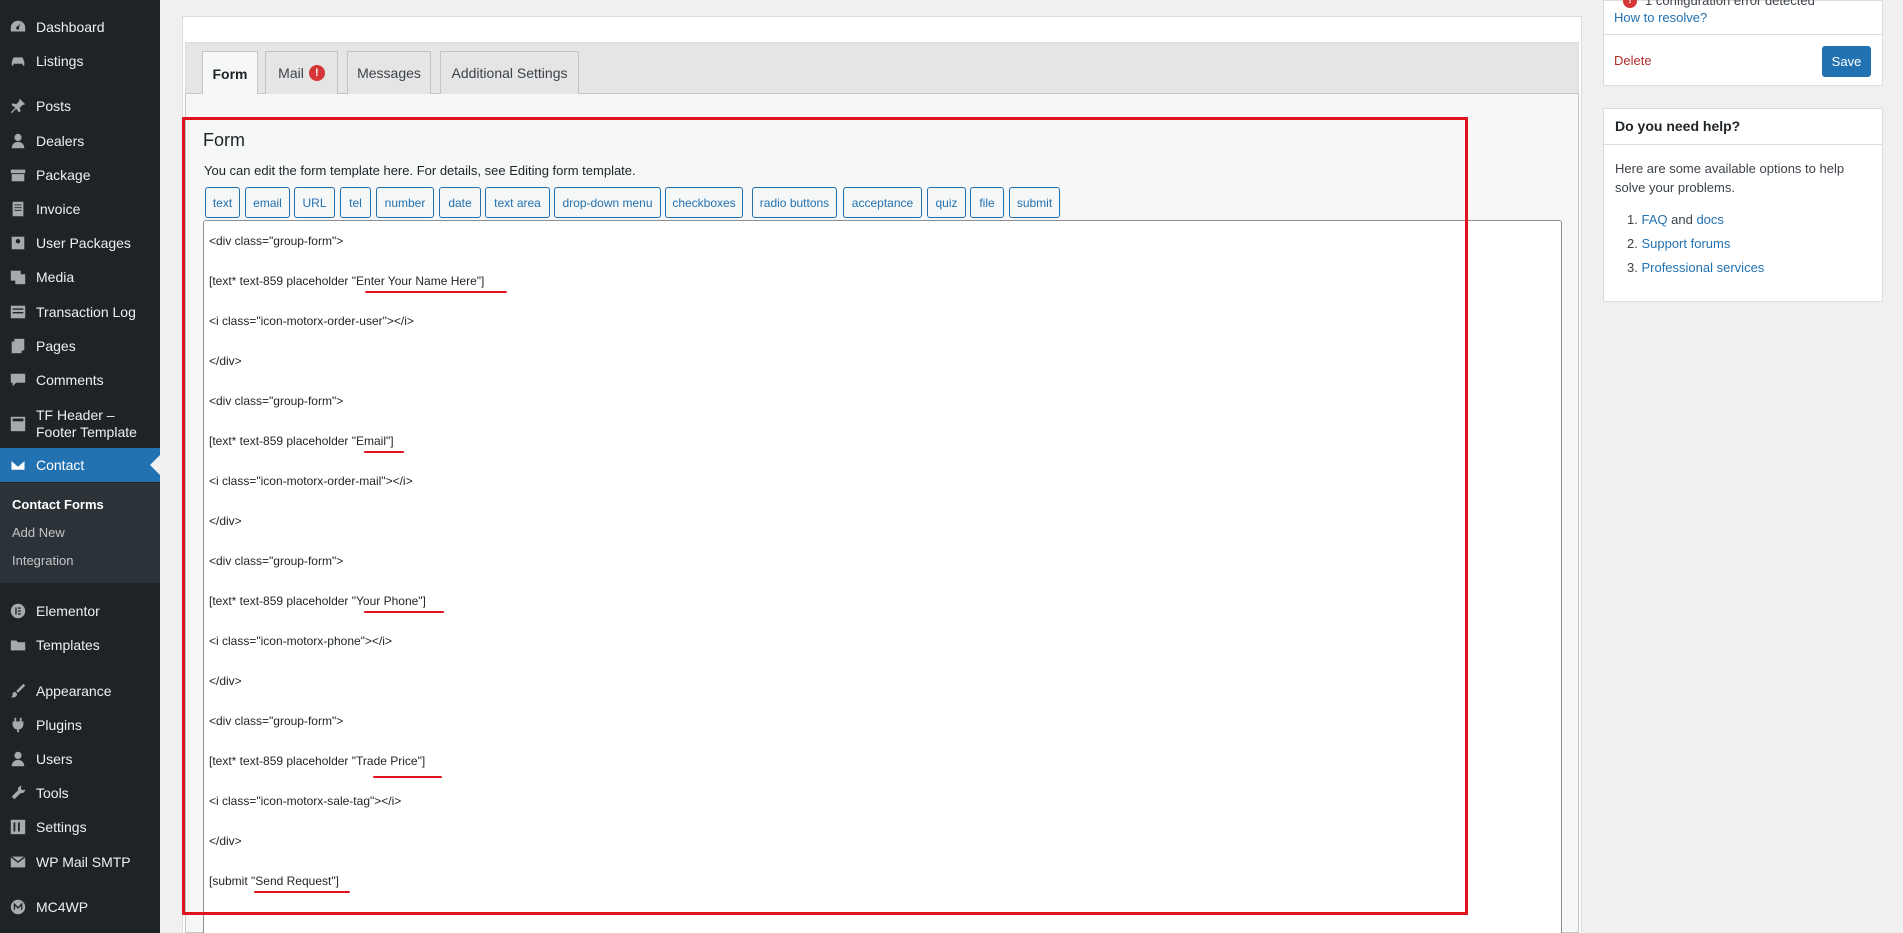  What do you see at coordinates (58, 504) in the screenshot?
I see `submenu-item-contact-forms: Contact Forms` at bounding box center [58, 504].